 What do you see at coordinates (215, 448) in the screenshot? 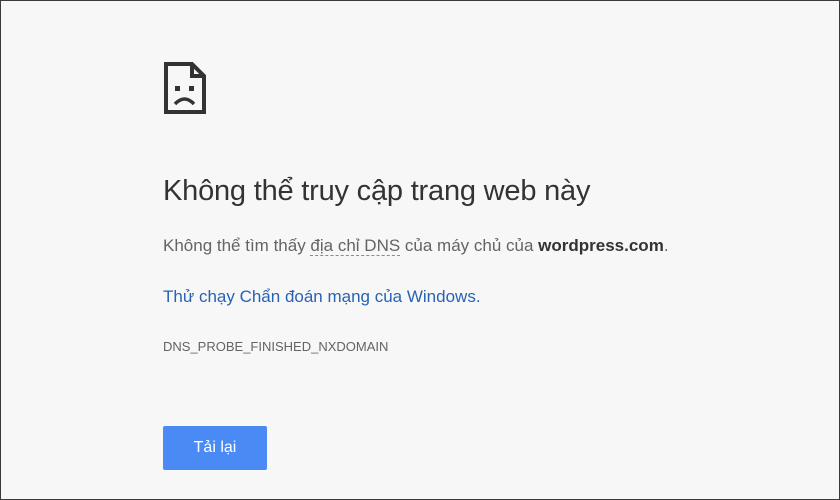
I see `reload-button: Tải lại` at bounding box center [215, 448].